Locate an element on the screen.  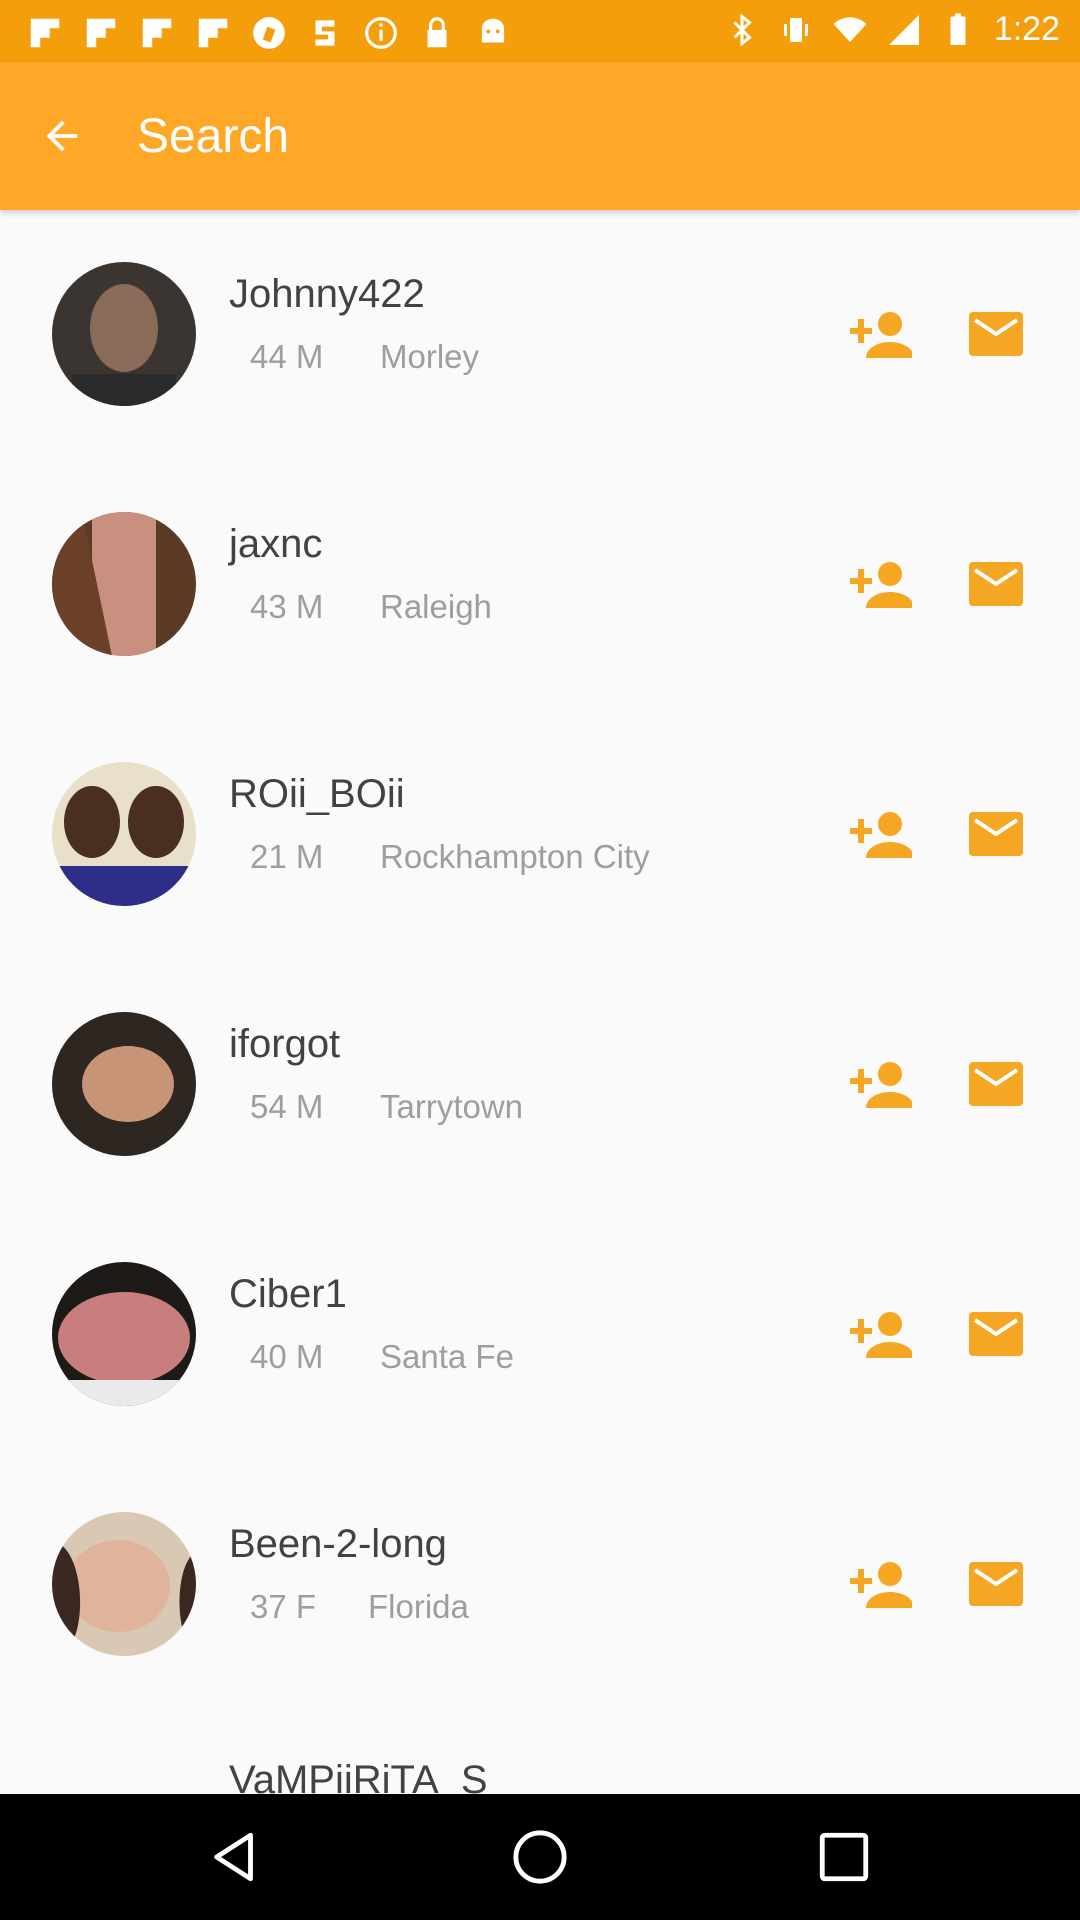
age-gender: 40 M is located at coordinates (287, 1356).